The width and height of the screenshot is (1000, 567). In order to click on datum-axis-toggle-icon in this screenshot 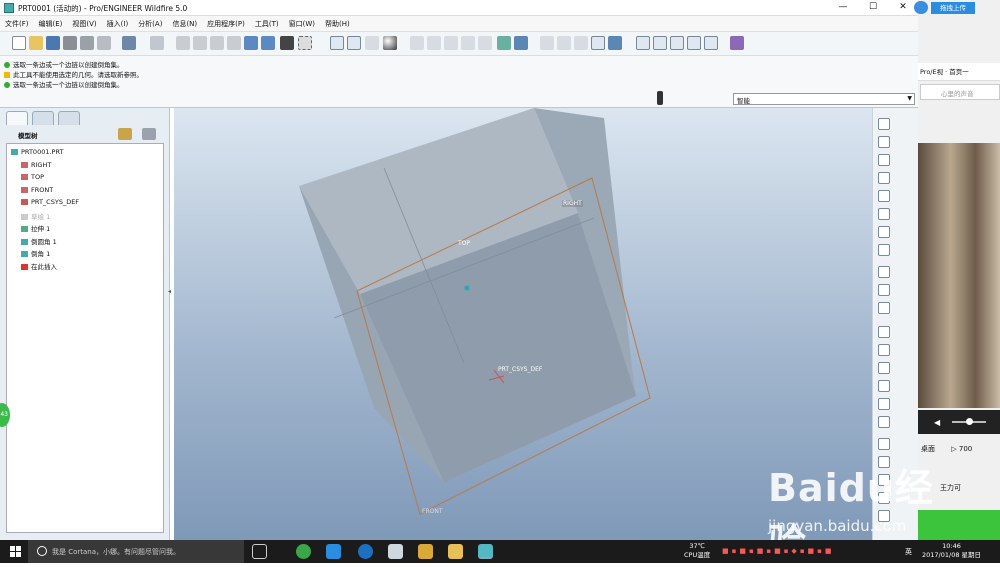, I will do `click(354, 43)`.